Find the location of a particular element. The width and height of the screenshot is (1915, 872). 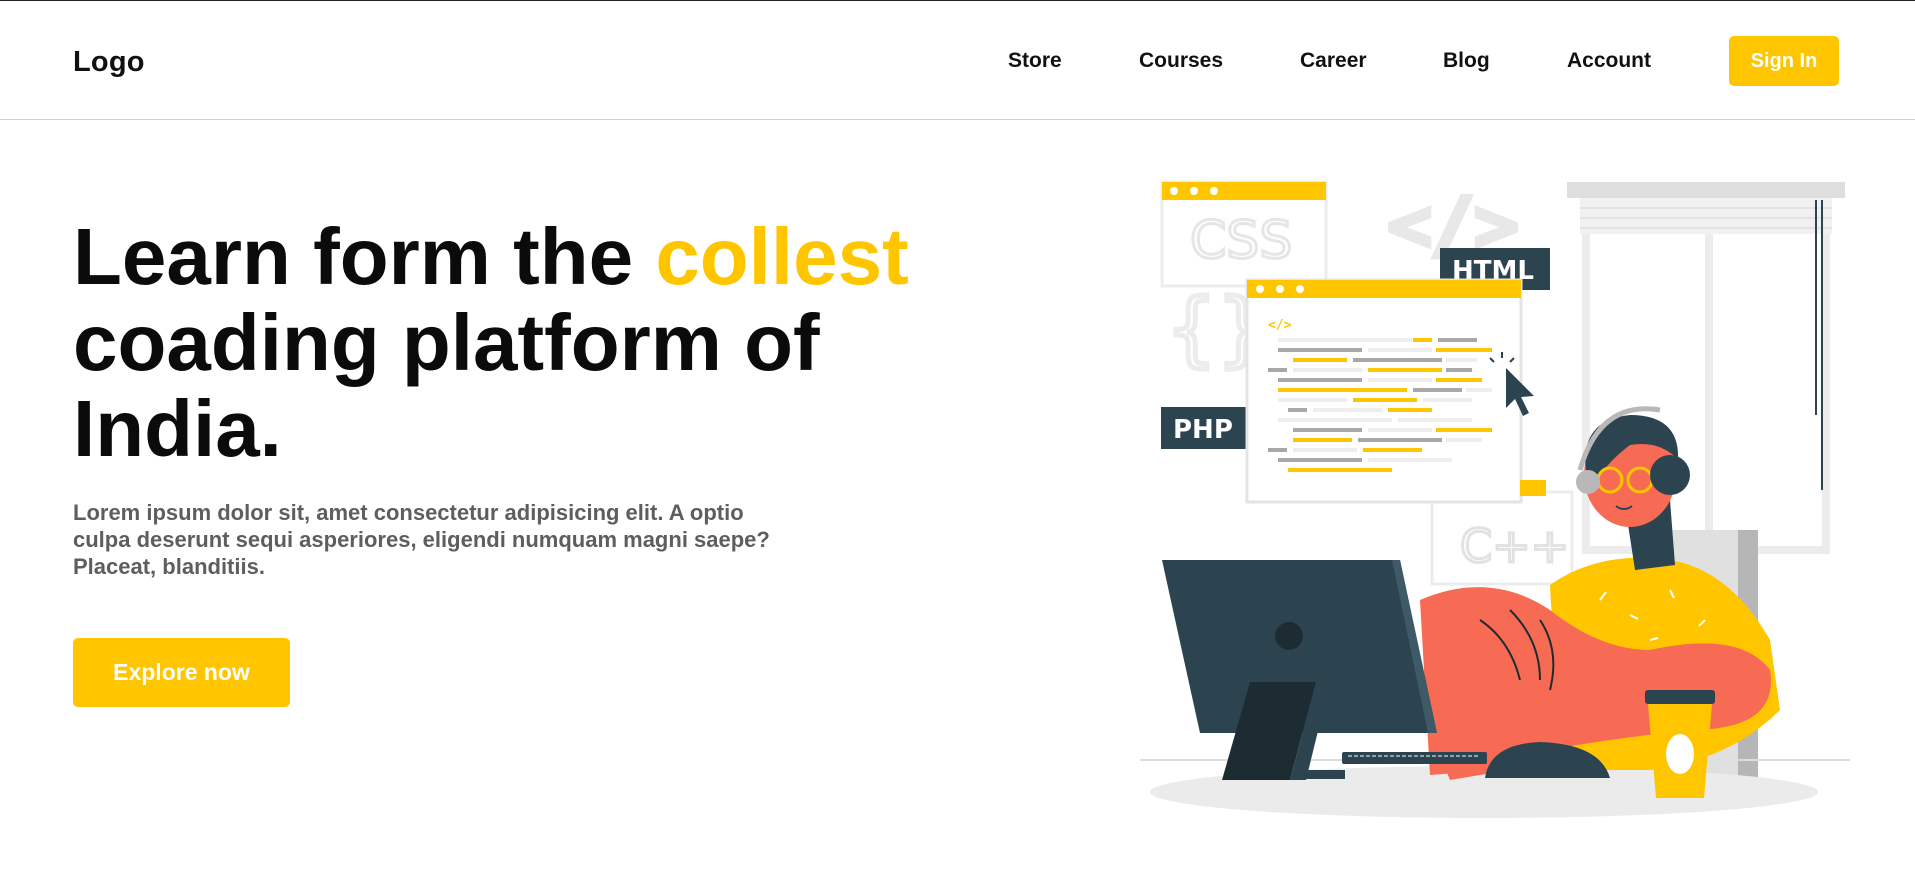

cpp-card: C++ is located at coordinates (1502, 538).